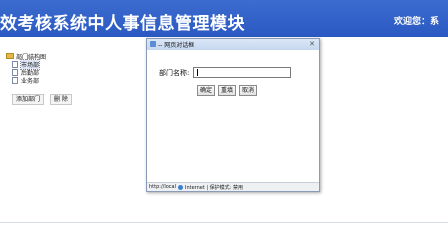 This screenshot has height=252, width=448. What do you see at coordinates (10, 56) in the screenshot?
I see `folder-icon` at bounding box center [10, 56].